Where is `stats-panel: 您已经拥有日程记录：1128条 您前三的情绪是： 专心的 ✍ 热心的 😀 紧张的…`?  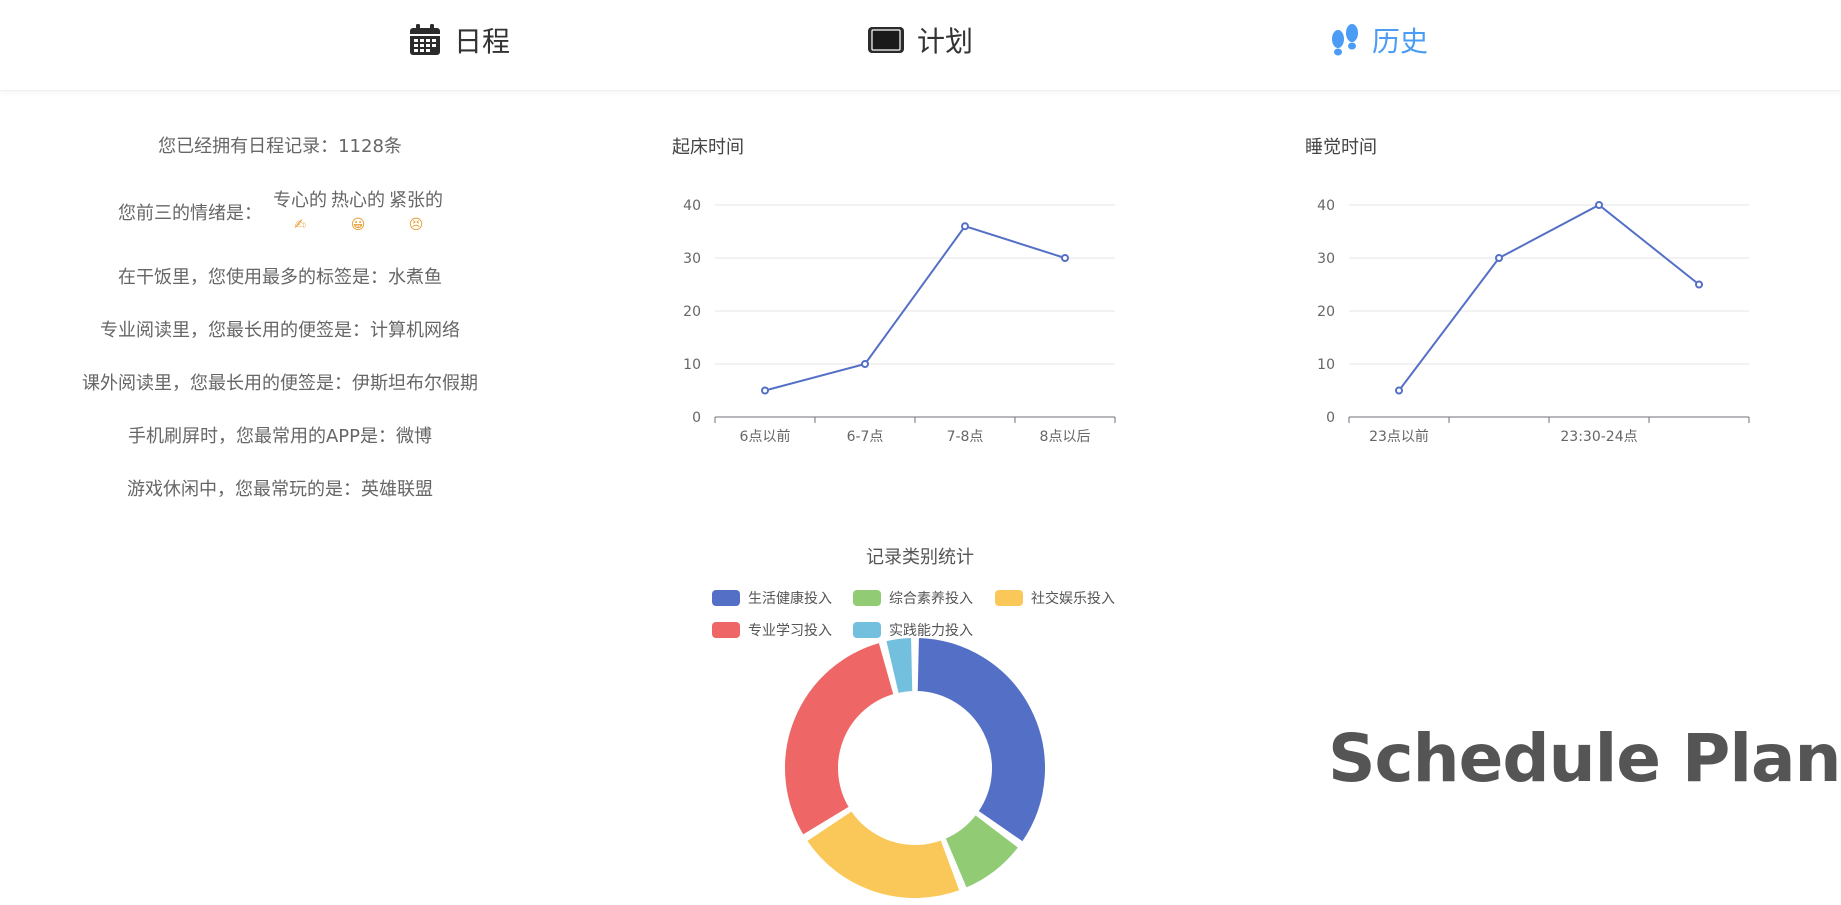 stats-panel: 您已经拥有日程记录：1128条 您前三的情绪是： 专心的 ✍ 热心的 😀 紧张的… is located at coordinates (280, 318).